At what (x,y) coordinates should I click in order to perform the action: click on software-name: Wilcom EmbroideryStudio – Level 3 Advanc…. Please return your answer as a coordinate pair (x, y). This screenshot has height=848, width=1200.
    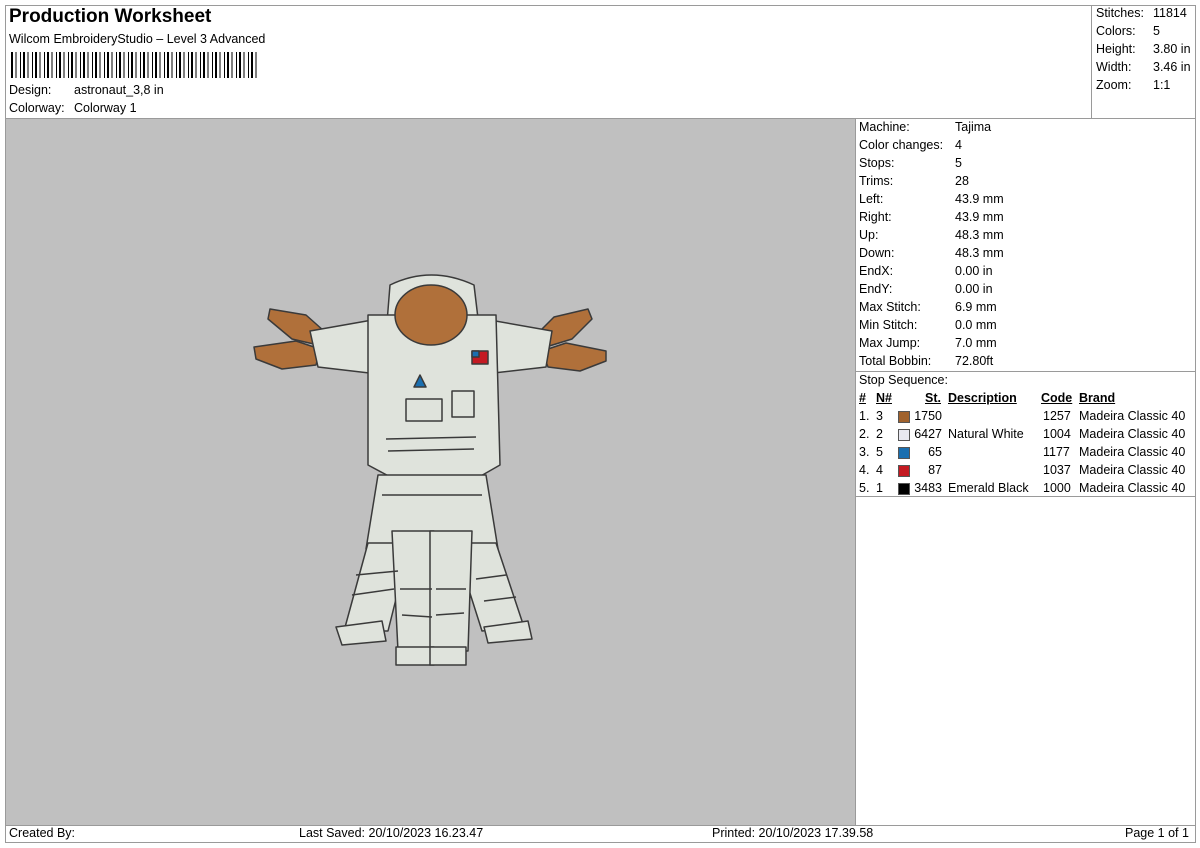
    Looking at the image, I should click on (137, 39).